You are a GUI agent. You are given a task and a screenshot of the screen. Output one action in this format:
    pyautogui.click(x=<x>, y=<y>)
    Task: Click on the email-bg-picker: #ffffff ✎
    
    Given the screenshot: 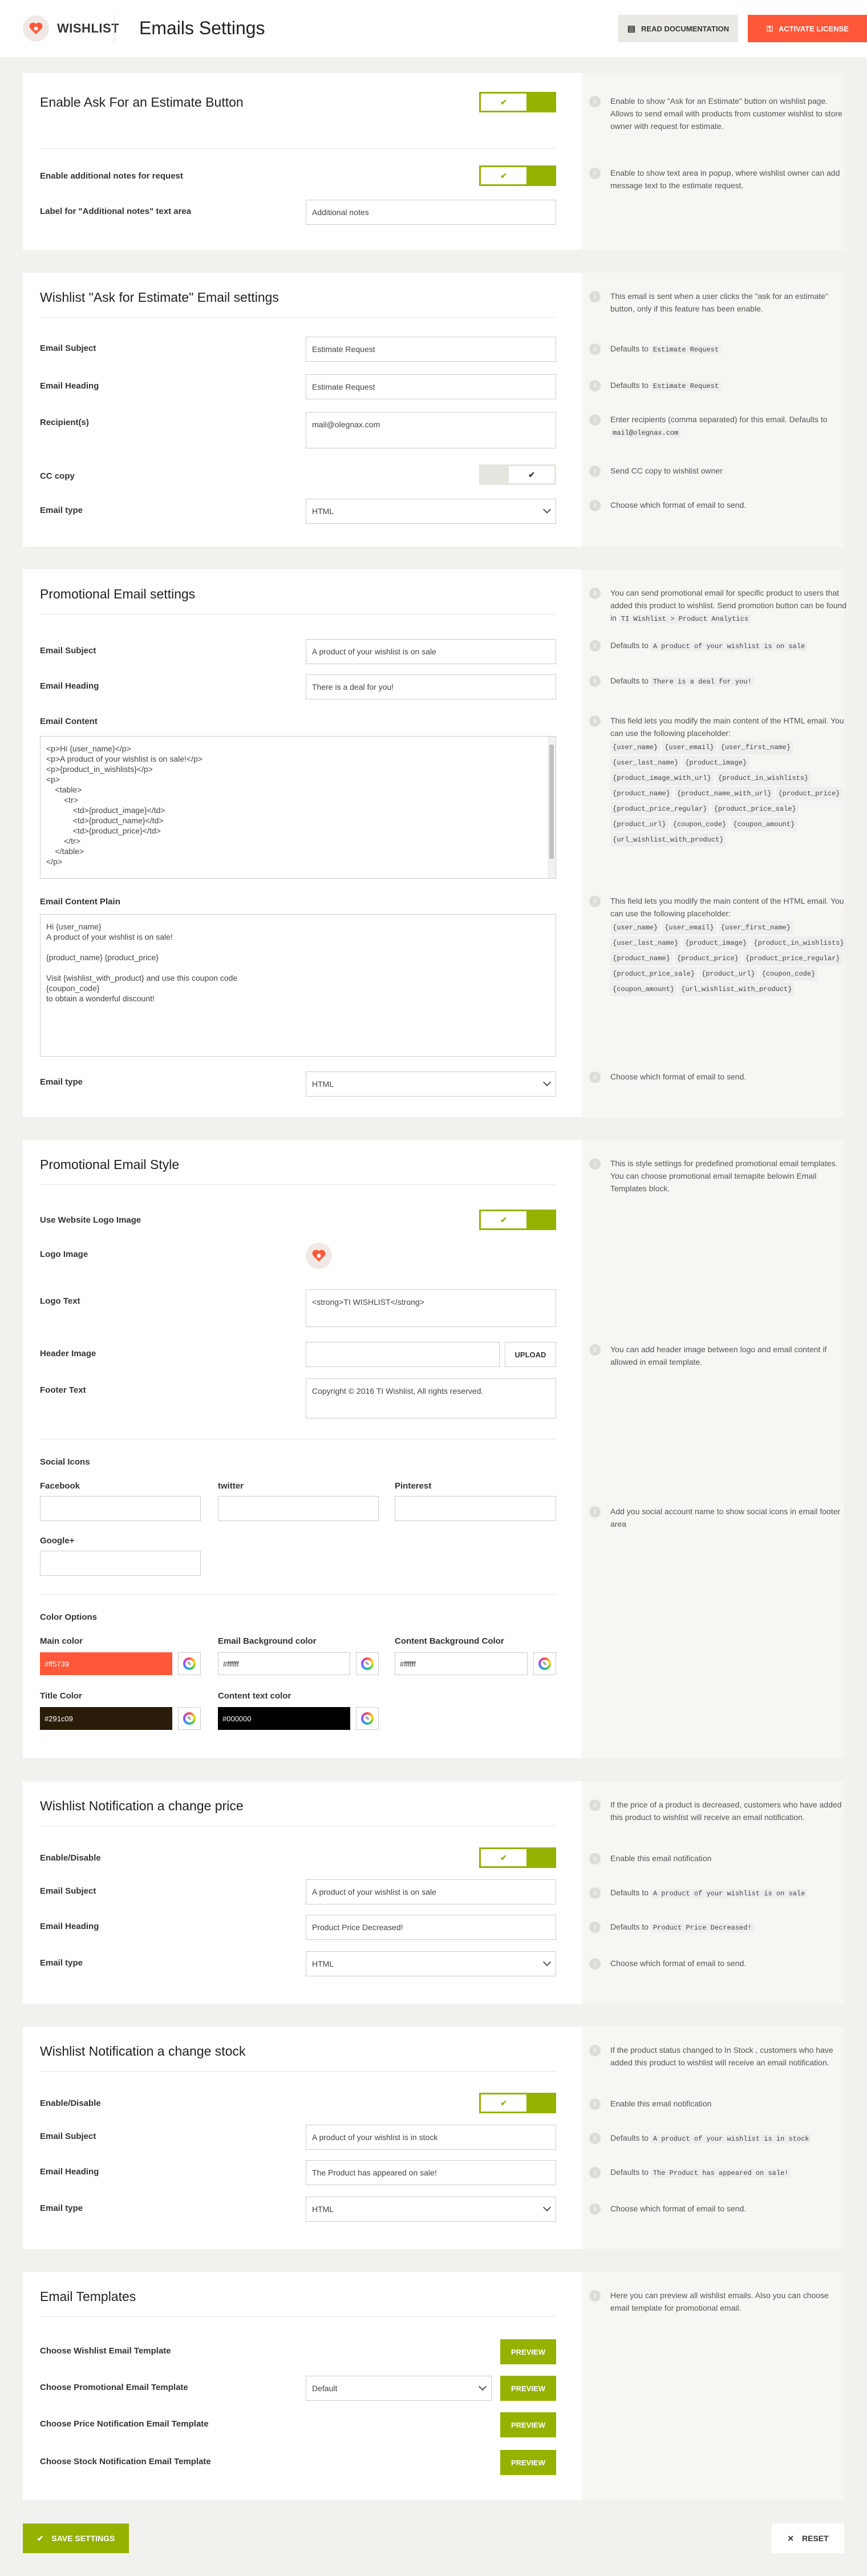 What is the action you would take?
    pyautogui.click(x=298, y=1663)
    